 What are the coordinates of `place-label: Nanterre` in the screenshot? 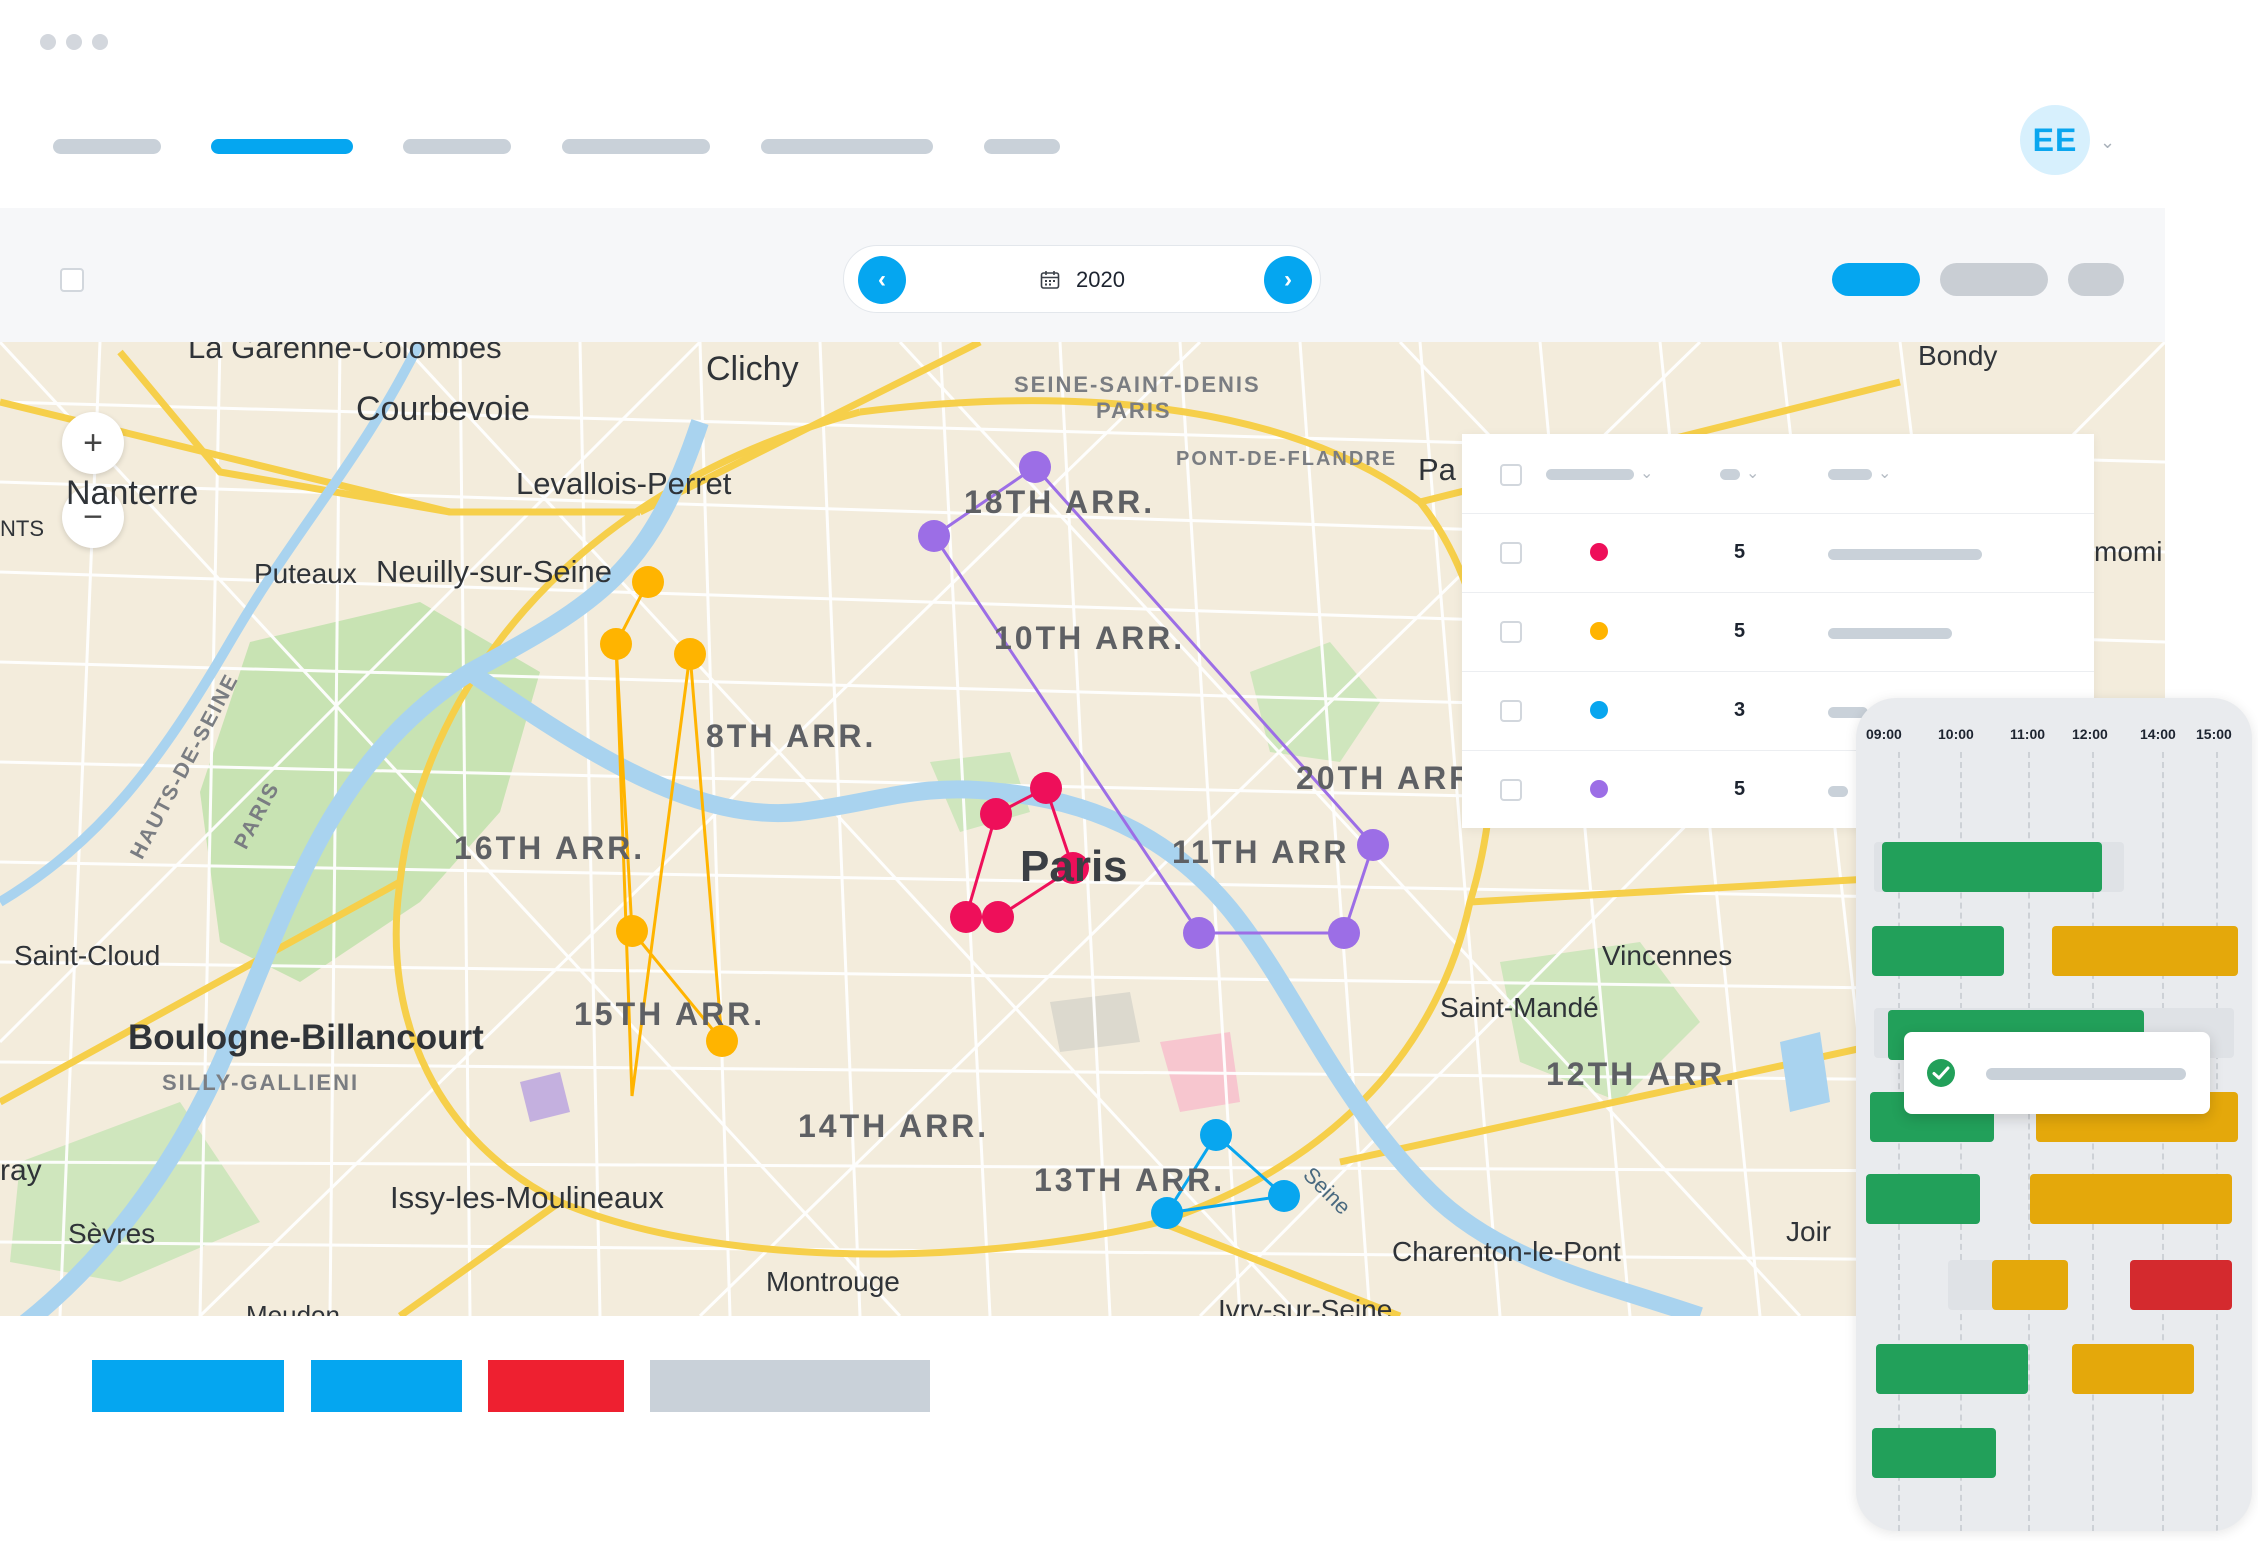 It's located at (132, 493).